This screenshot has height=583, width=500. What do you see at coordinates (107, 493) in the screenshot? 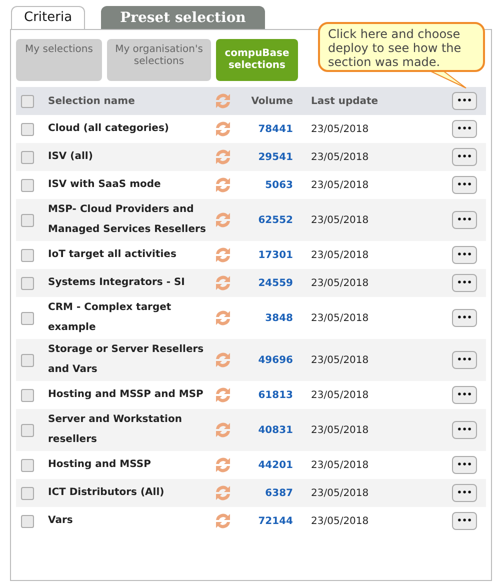
I see `selection-name: ICT Distributors (All)` at bounding box center [107, 493].